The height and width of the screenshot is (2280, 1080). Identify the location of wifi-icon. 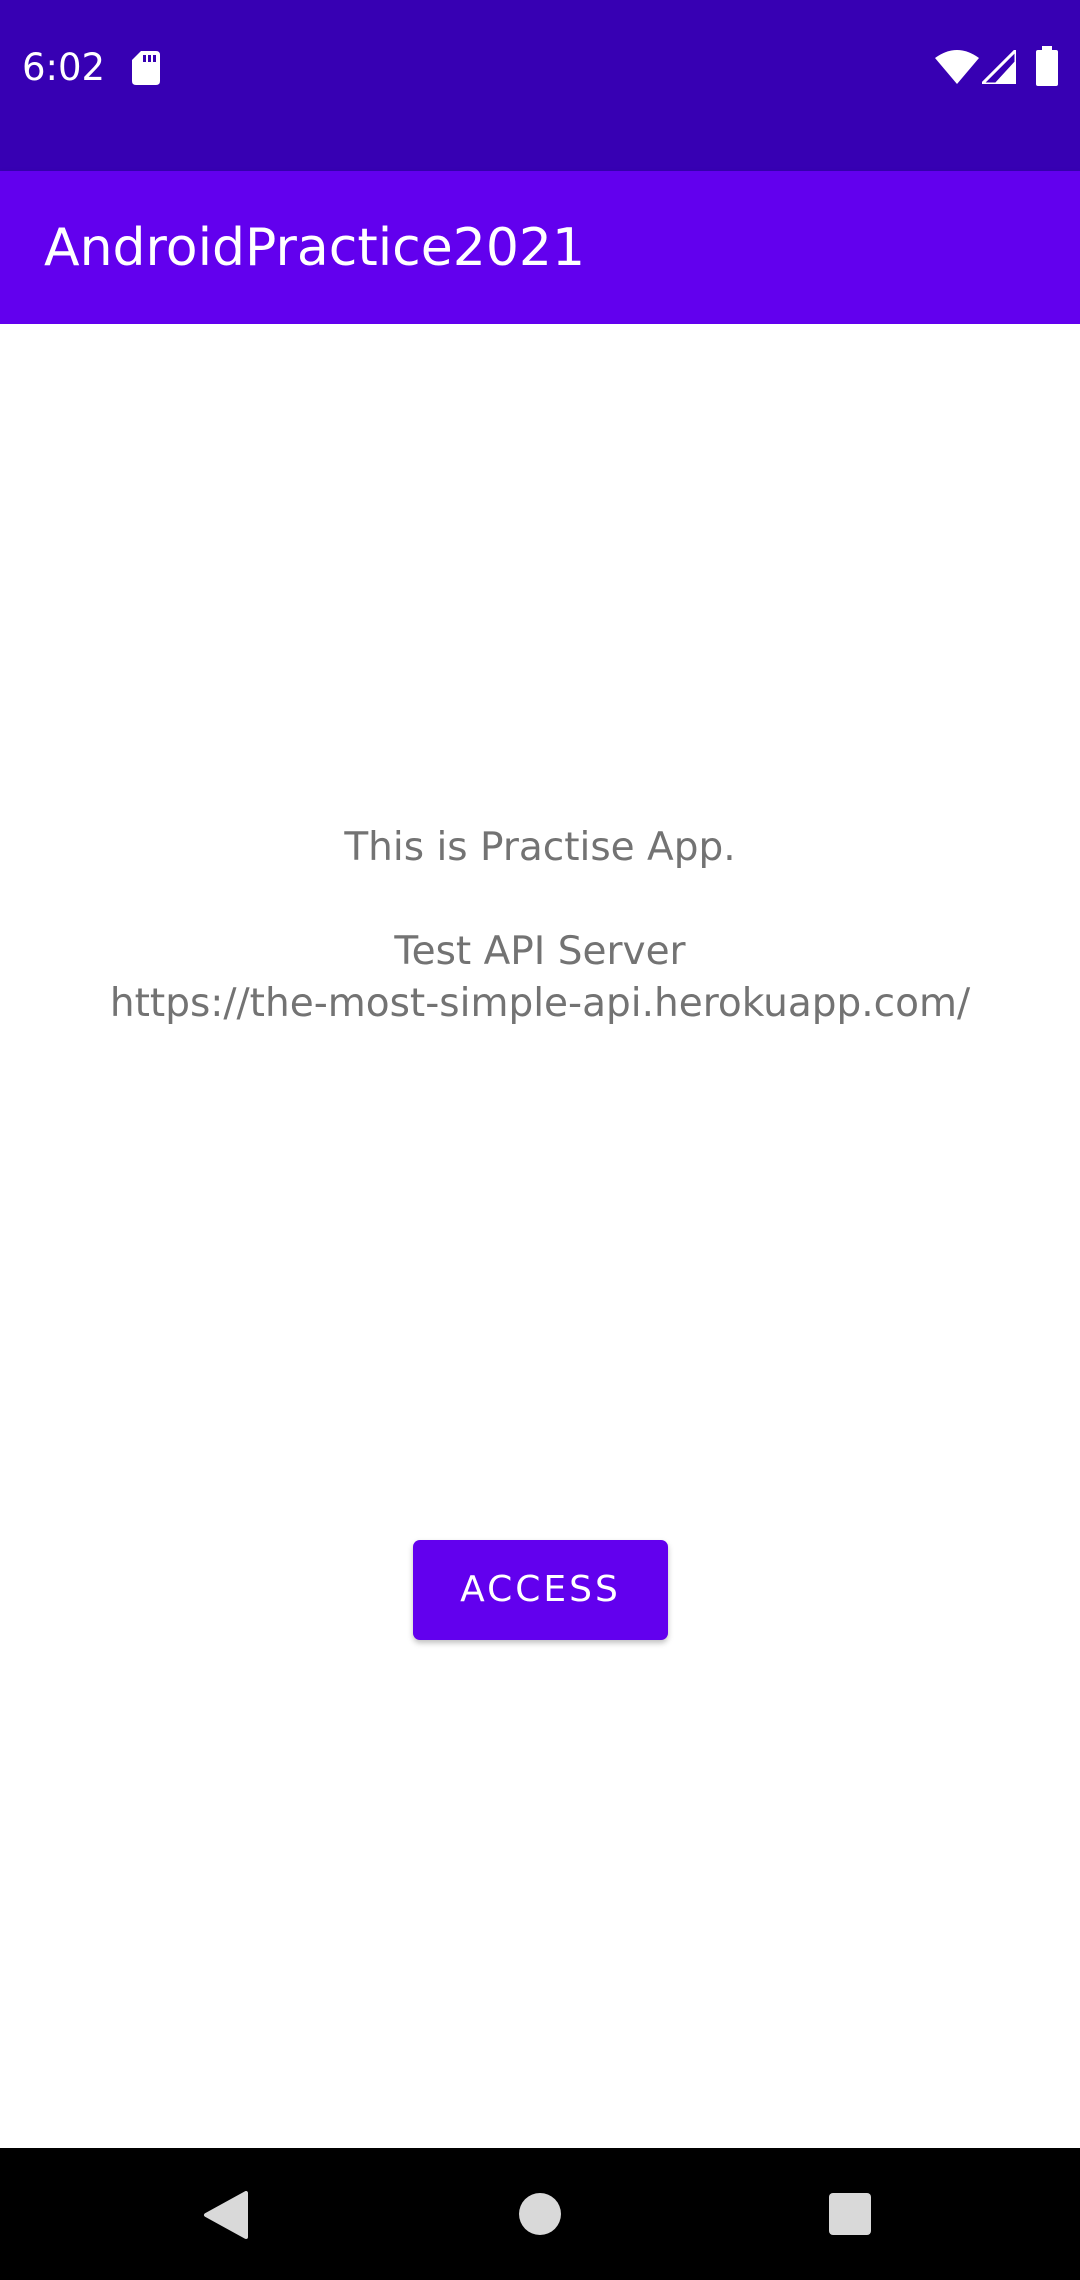
(957, 67).